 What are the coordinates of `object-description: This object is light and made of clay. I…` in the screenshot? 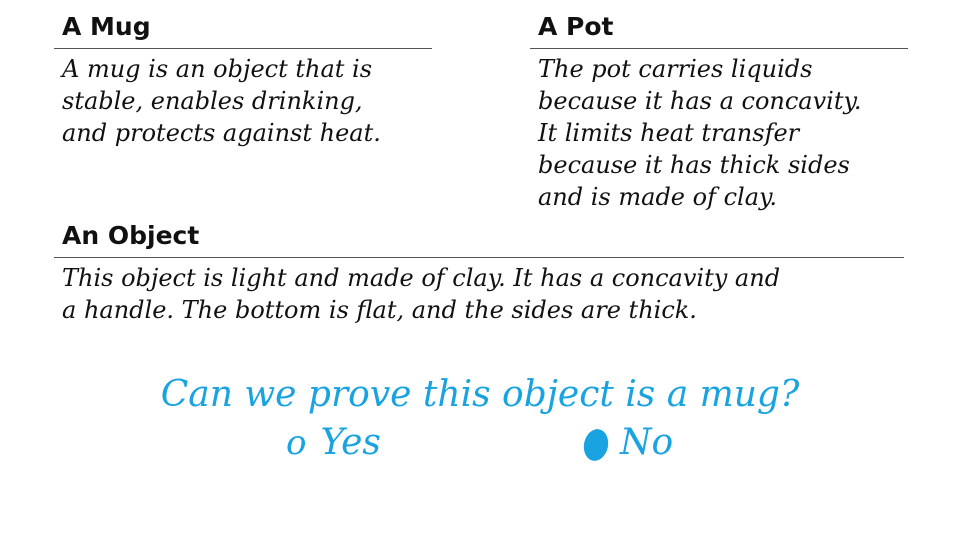 It's located at (421, 294).